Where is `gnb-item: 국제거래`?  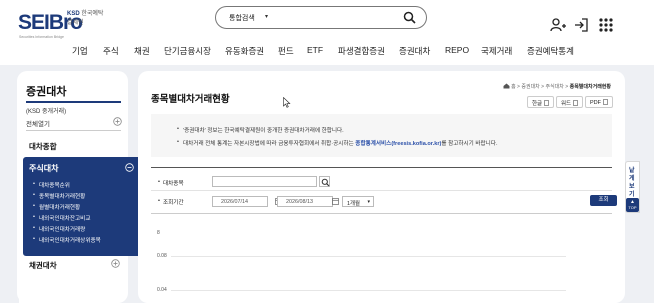
gnb-item: 국제거래 is located at coordinates (496, 51).